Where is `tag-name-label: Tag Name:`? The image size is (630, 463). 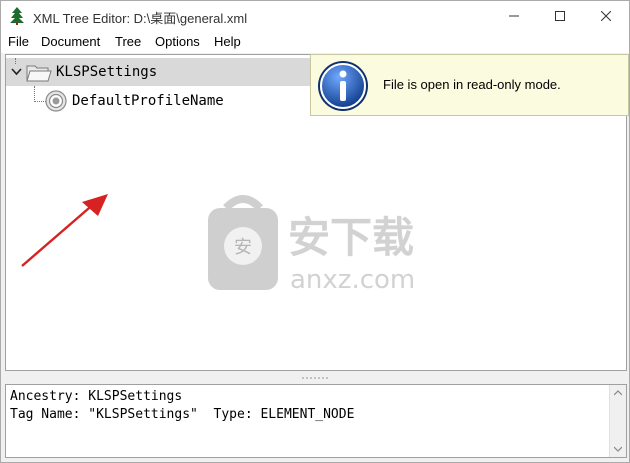
tag-name-label: Tag Name: is located at coordinates (45, 414).